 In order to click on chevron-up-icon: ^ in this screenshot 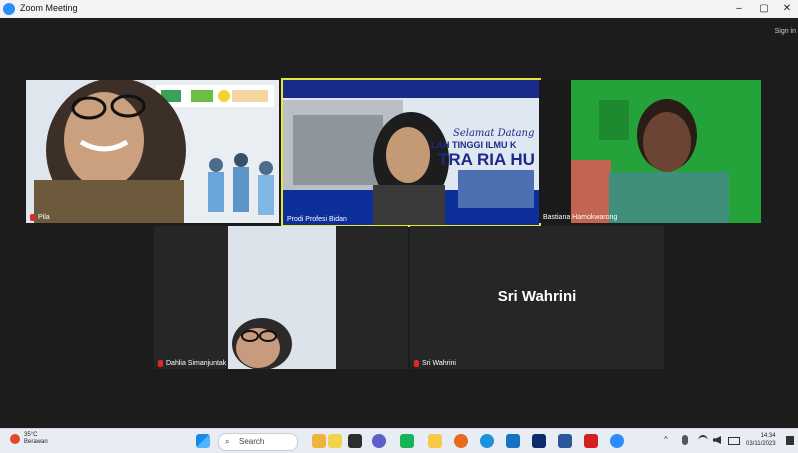, I will do `click(666, 439)`.